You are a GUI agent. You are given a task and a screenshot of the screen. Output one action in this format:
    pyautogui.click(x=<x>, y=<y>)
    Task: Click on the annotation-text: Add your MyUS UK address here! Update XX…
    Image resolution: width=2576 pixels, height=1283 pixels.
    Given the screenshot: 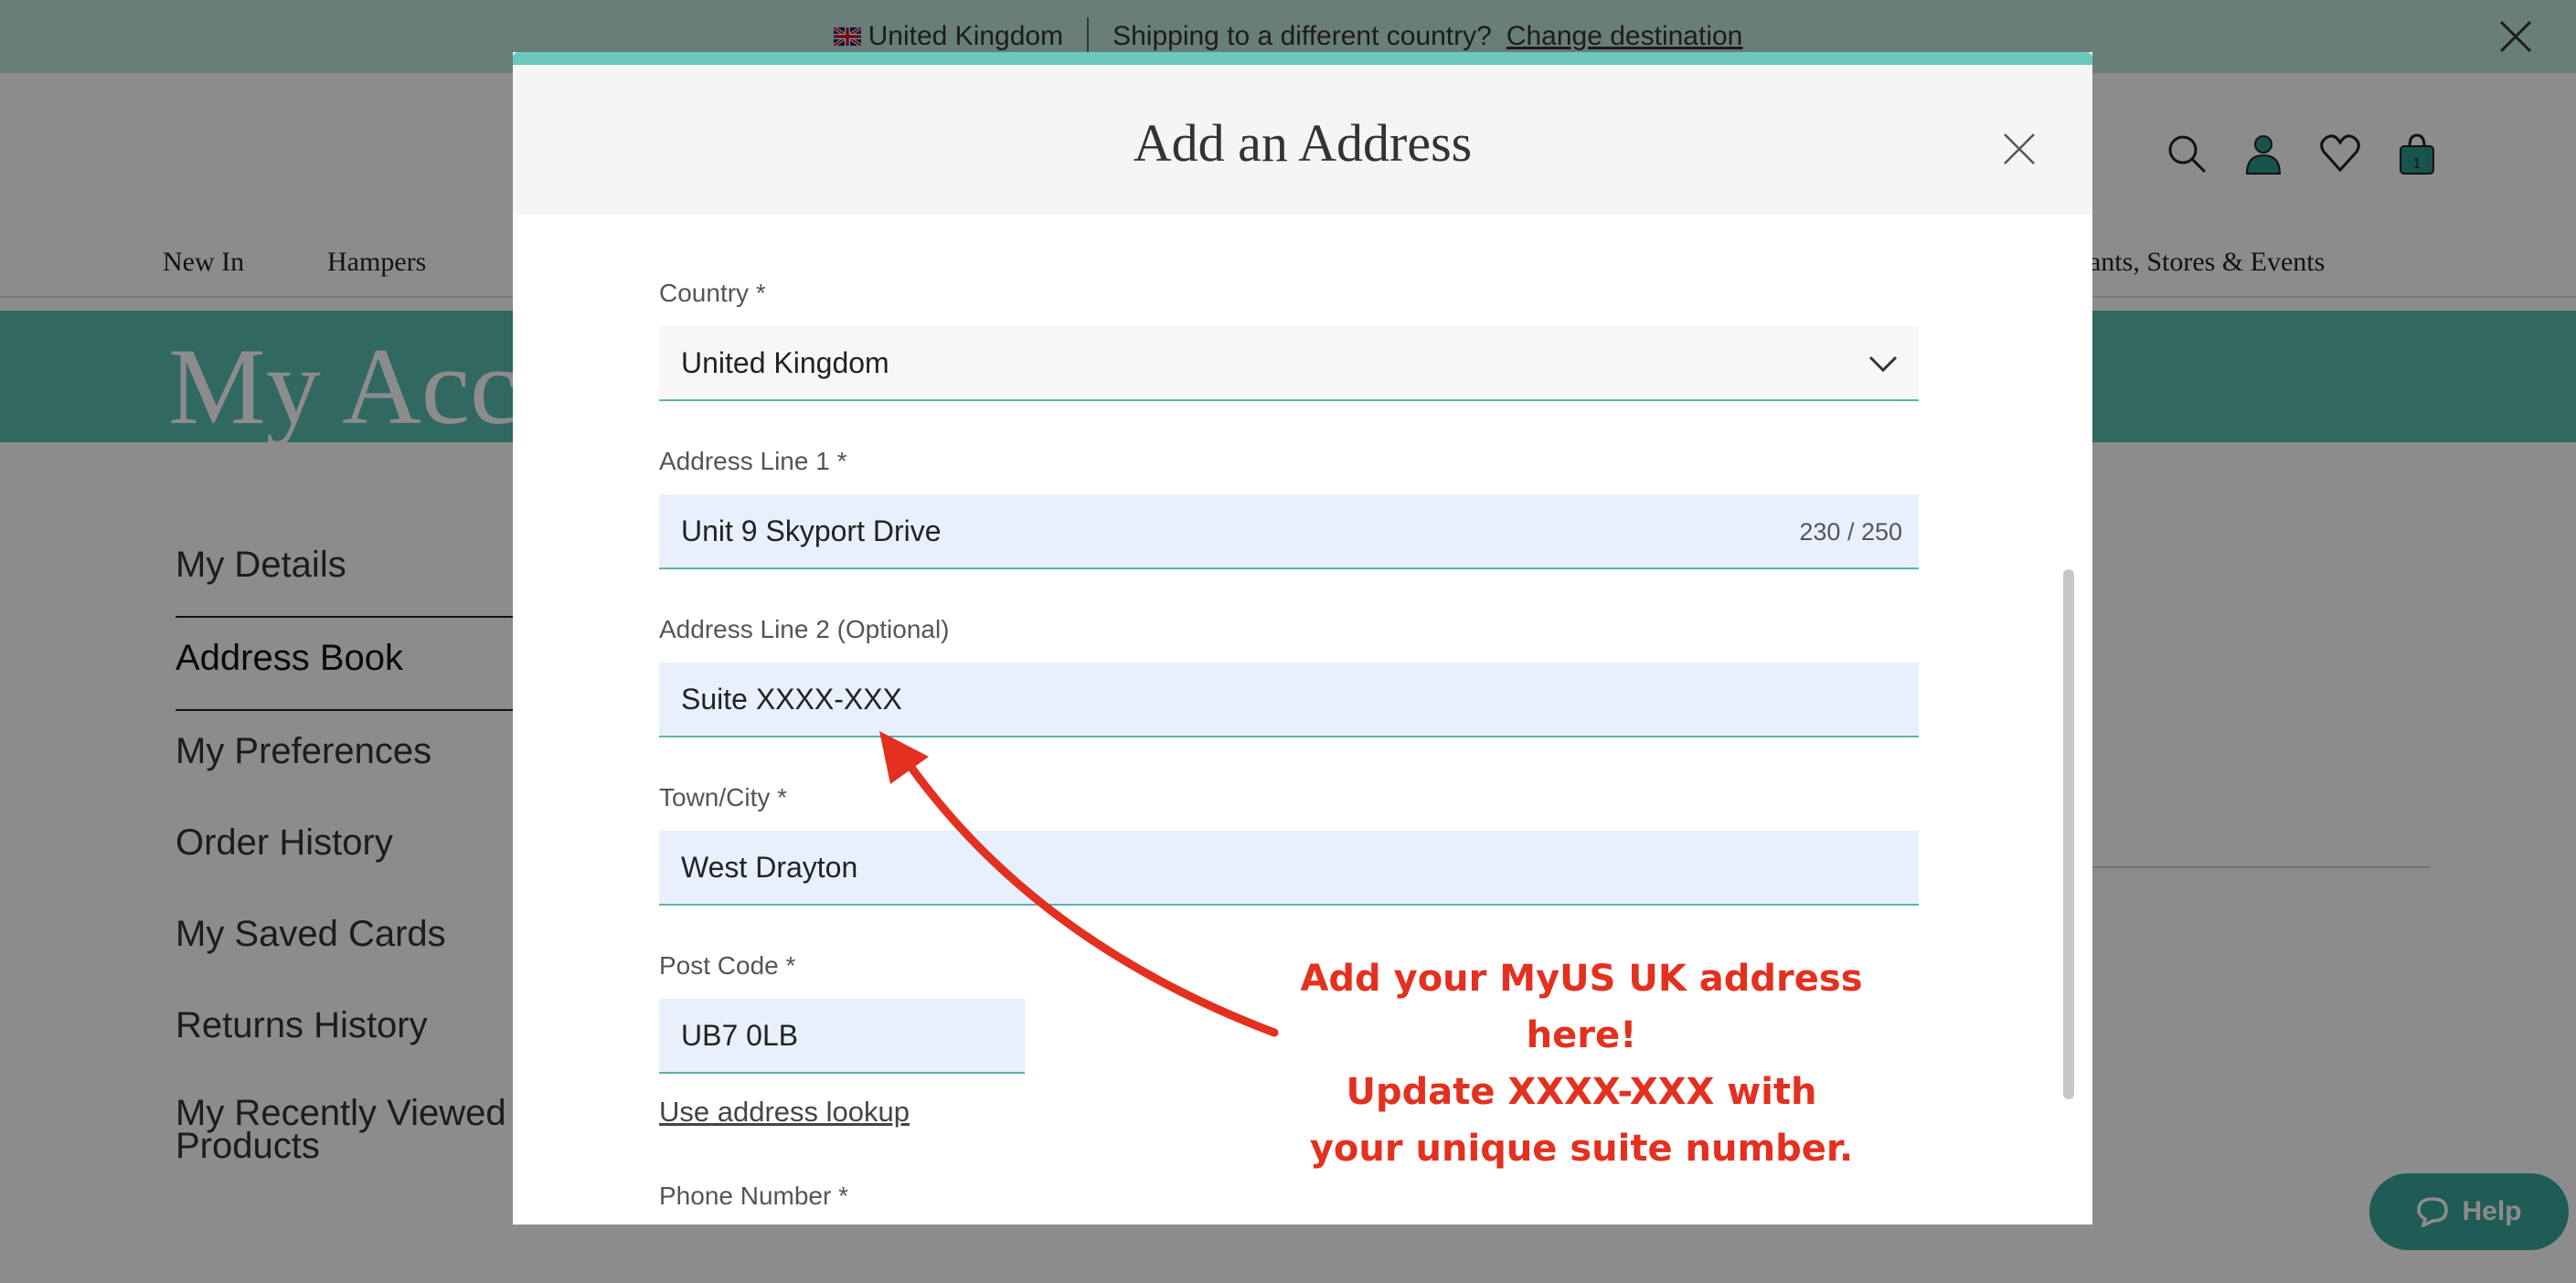 What is the action you would take?
    pyautogui.click(x=1582, y=1063)
    